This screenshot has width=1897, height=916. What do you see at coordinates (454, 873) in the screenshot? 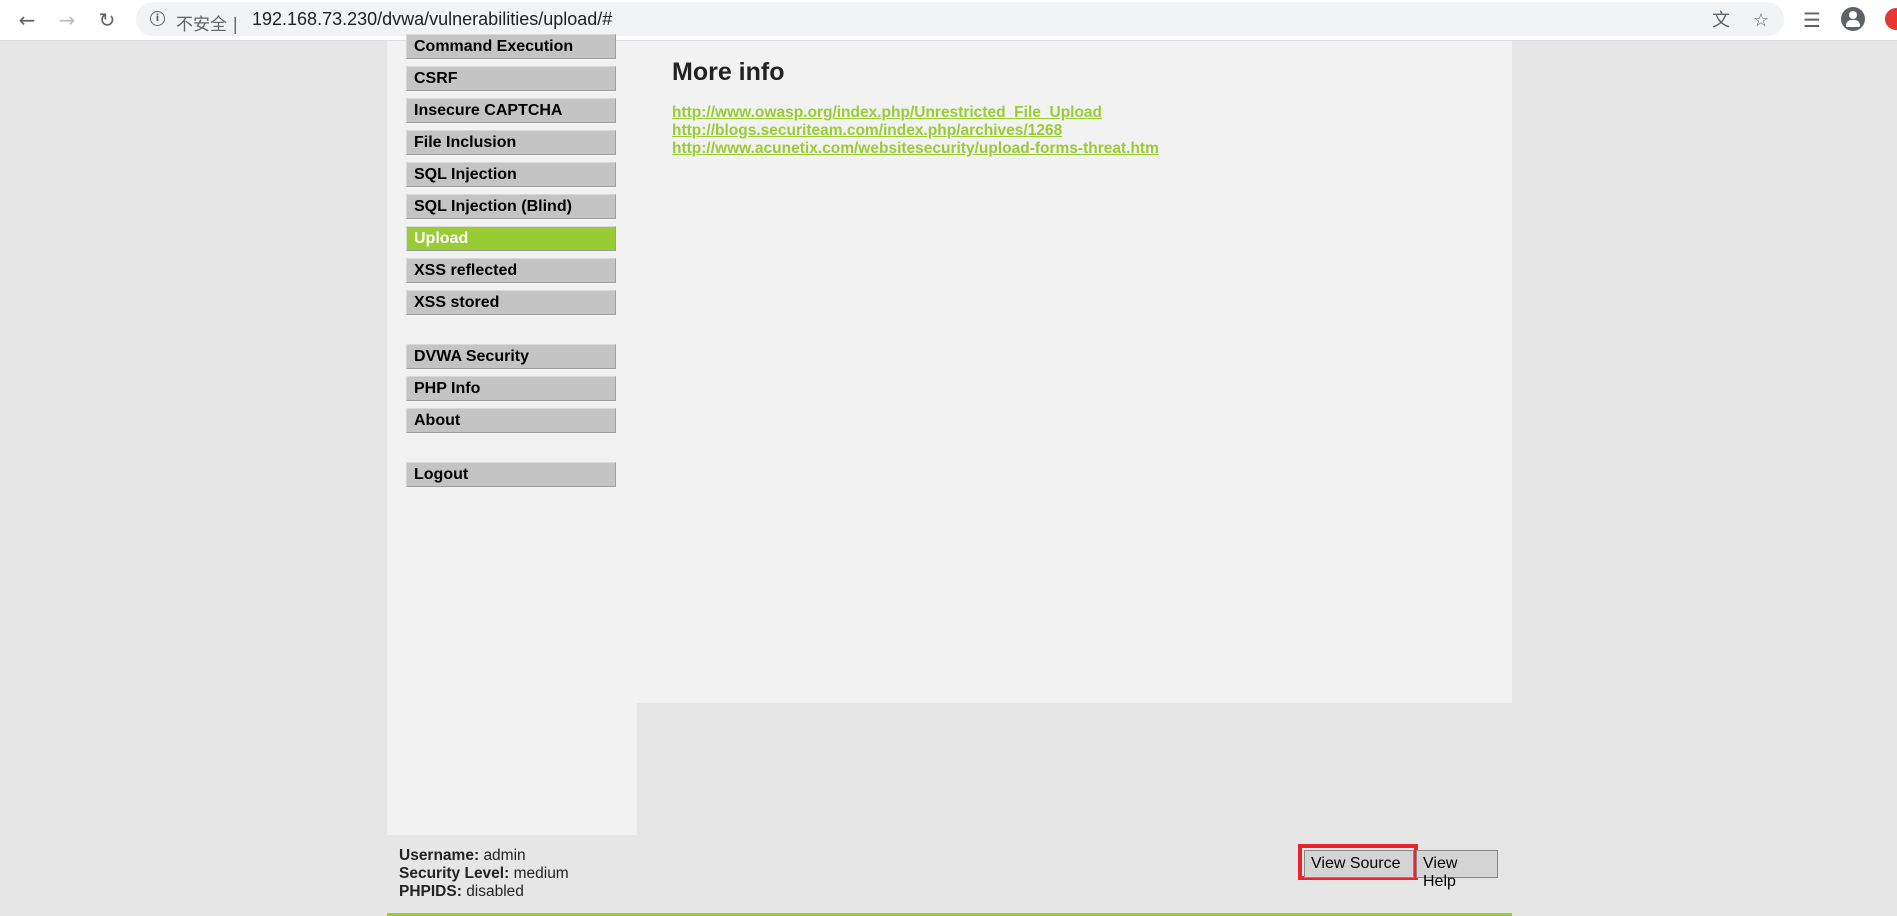
I see `security-level-label: Security Level:` at bounding box center [454, 873].